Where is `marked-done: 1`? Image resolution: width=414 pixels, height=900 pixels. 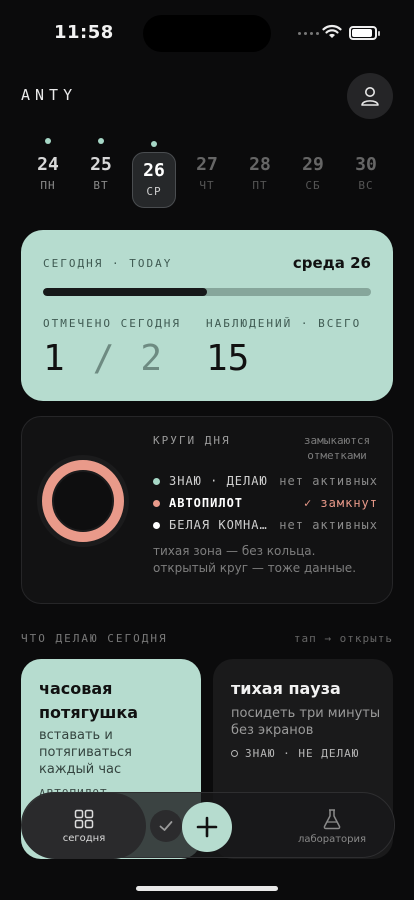 marked-done: 1 is located at coordinates (54, 358).